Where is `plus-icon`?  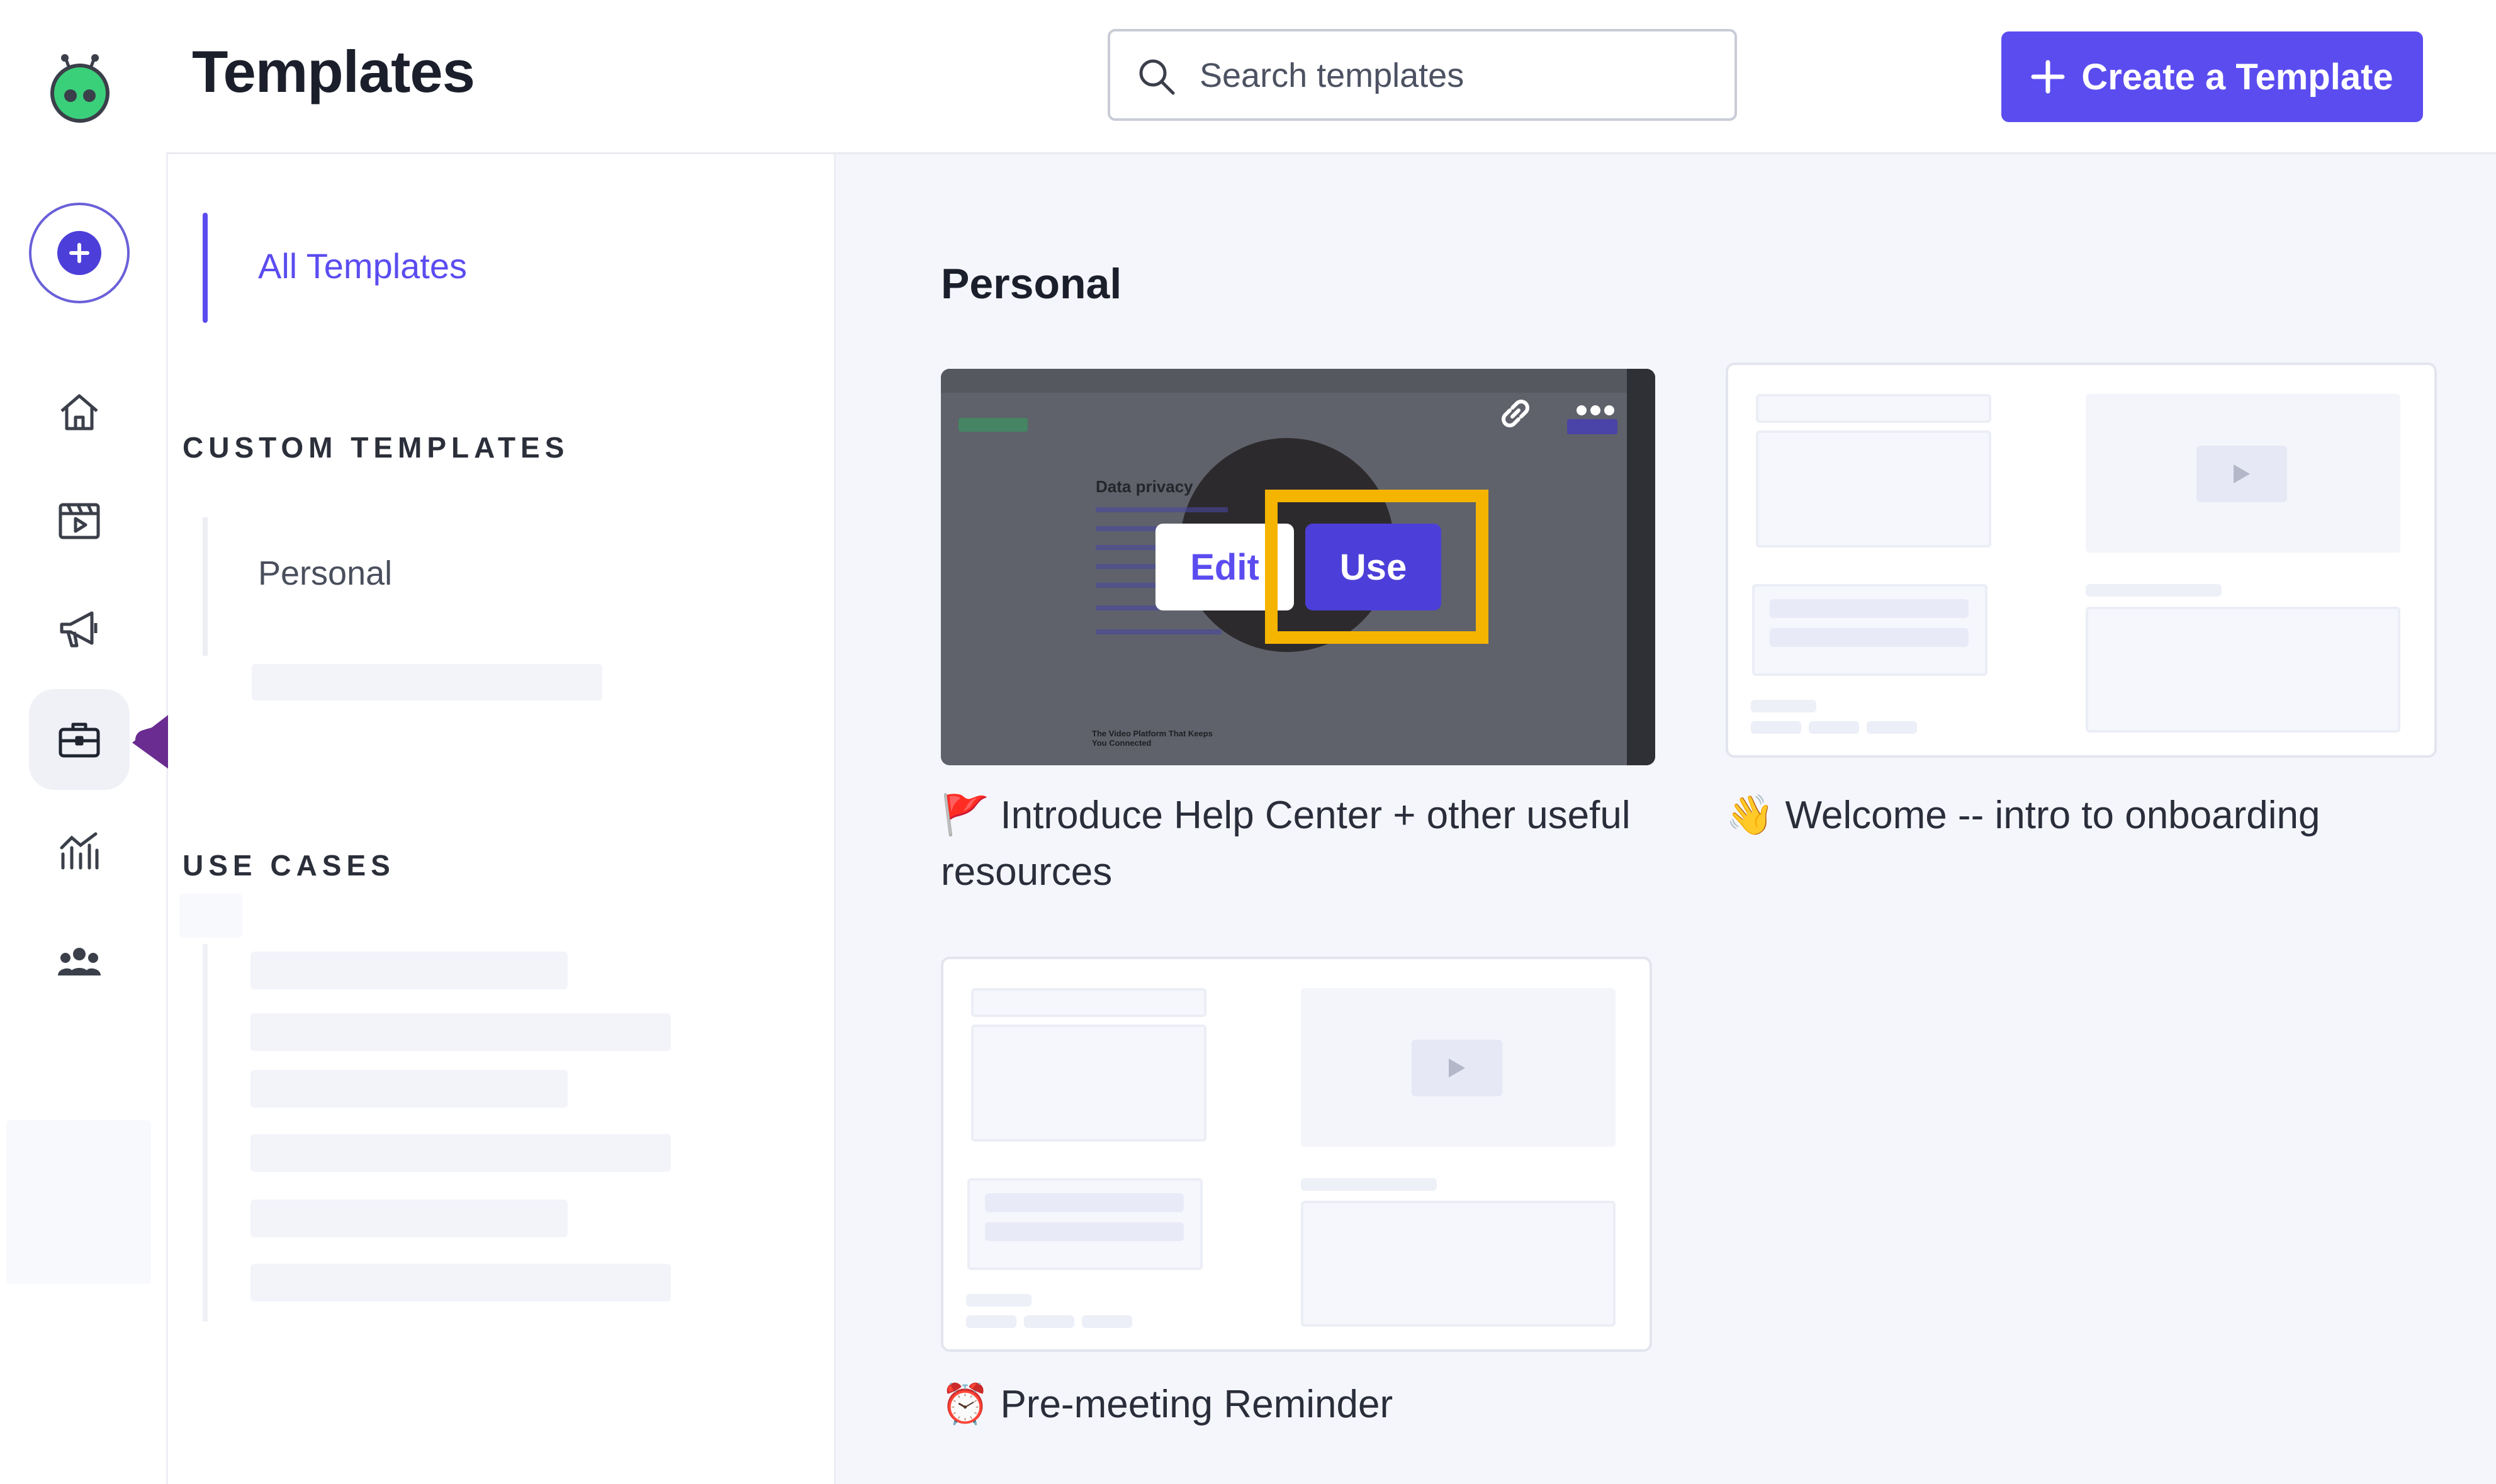 plus-icon is located at coordinates (2048, 77).